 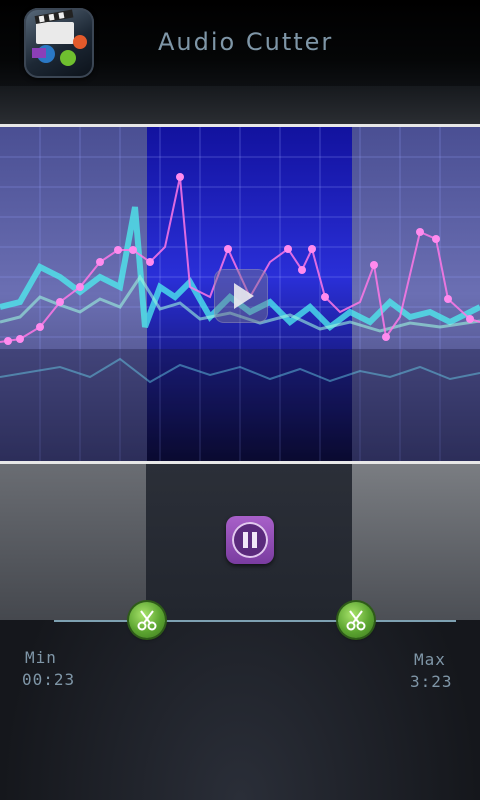 I want to click on app-header: Audio Cutter, so click(x=240, y=43).